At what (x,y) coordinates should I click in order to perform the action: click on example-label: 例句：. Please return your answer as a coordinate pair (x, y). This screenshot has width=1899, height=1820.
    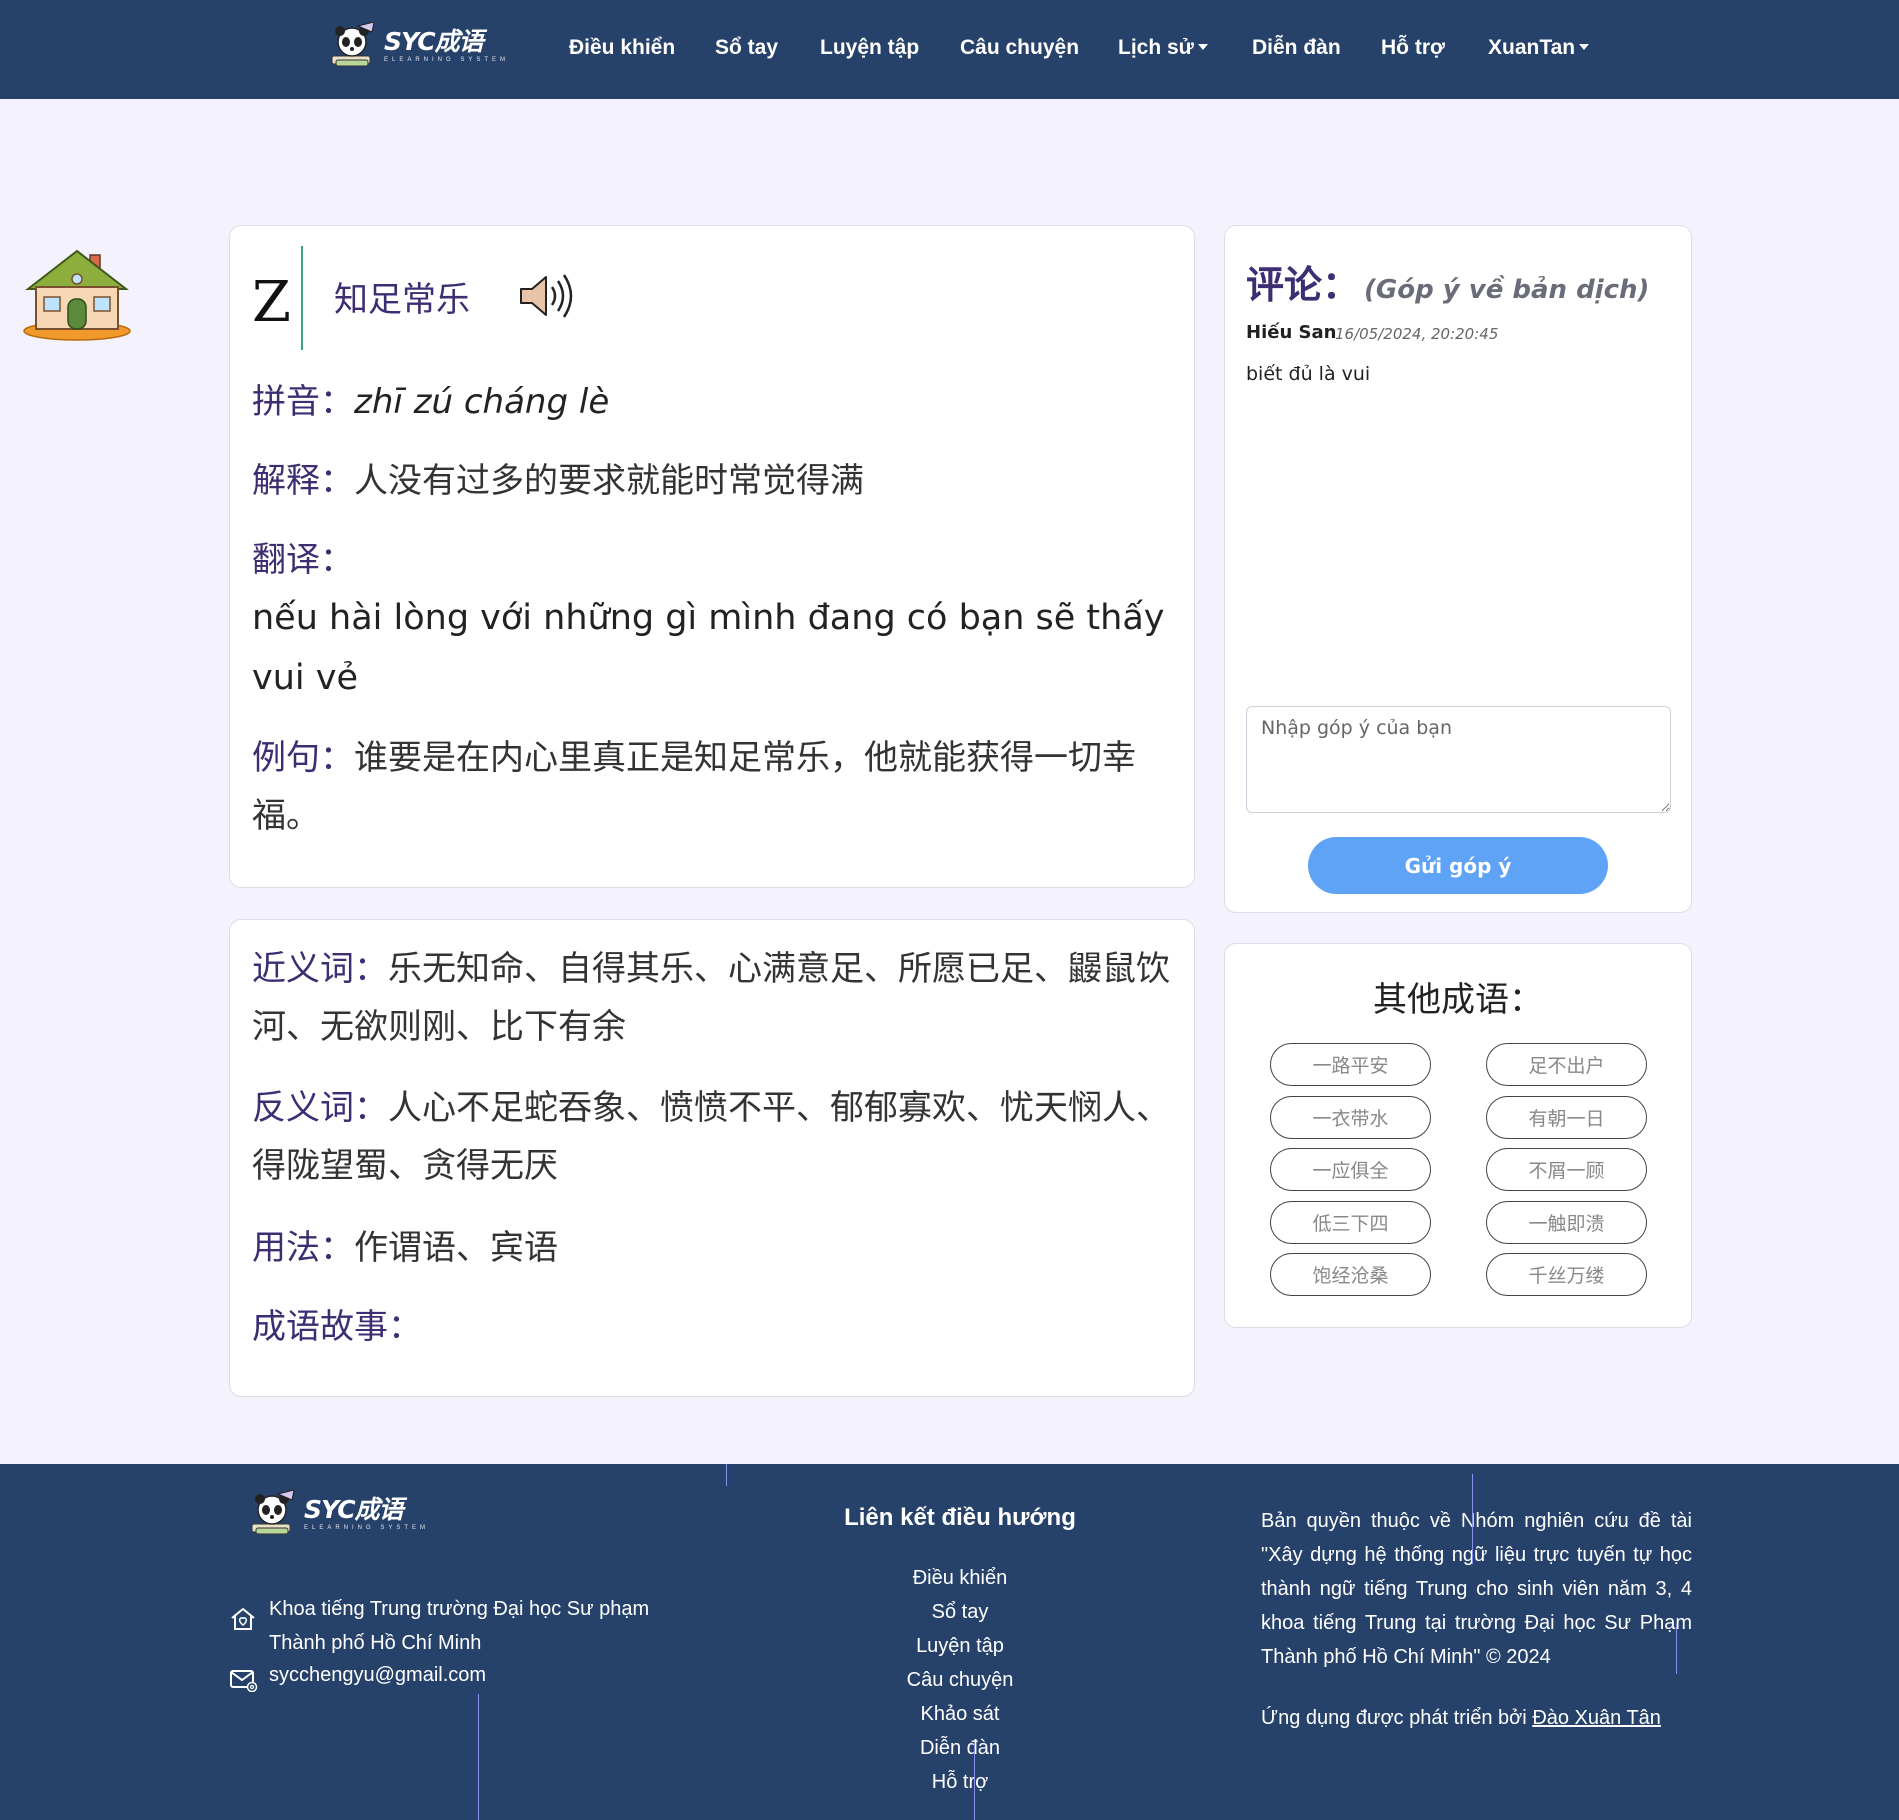
    Looking at the image, I should click on (303, 758).